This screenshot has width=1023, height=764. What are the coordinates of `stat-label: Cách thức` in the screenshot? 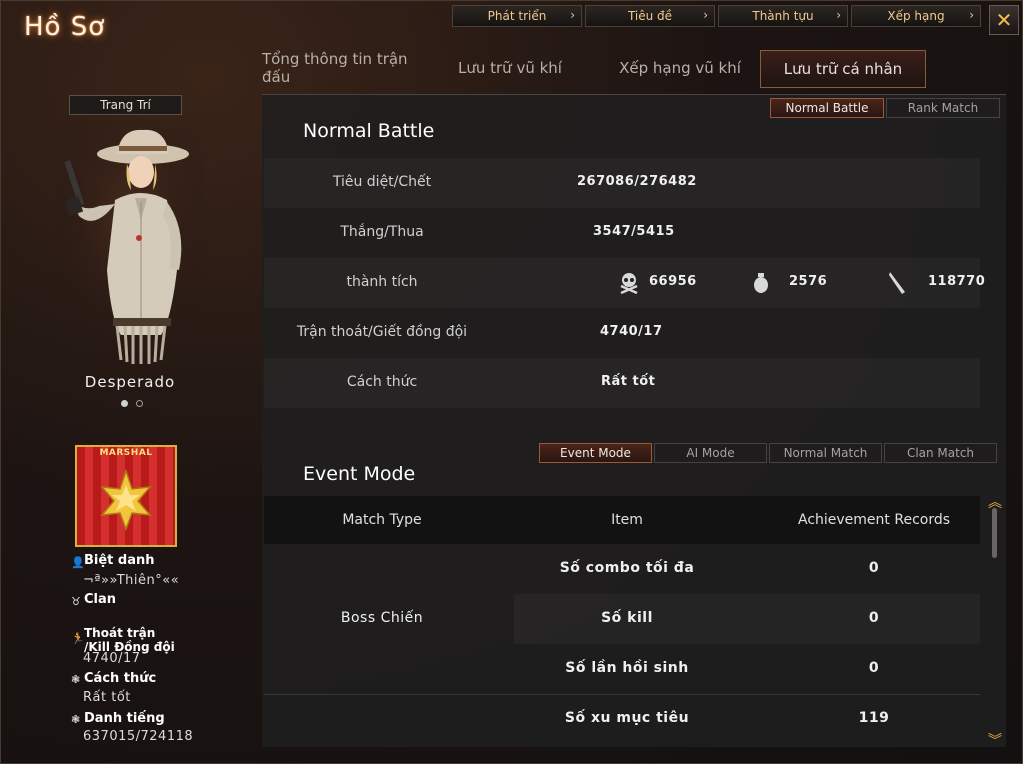 It's located at (382, 382).